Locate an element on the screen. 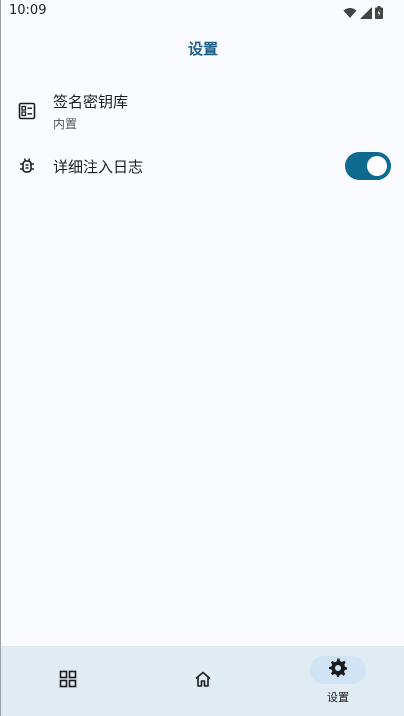 The image size is (404, 716). app-bar: 设置 is located at coordinates (202, 49).